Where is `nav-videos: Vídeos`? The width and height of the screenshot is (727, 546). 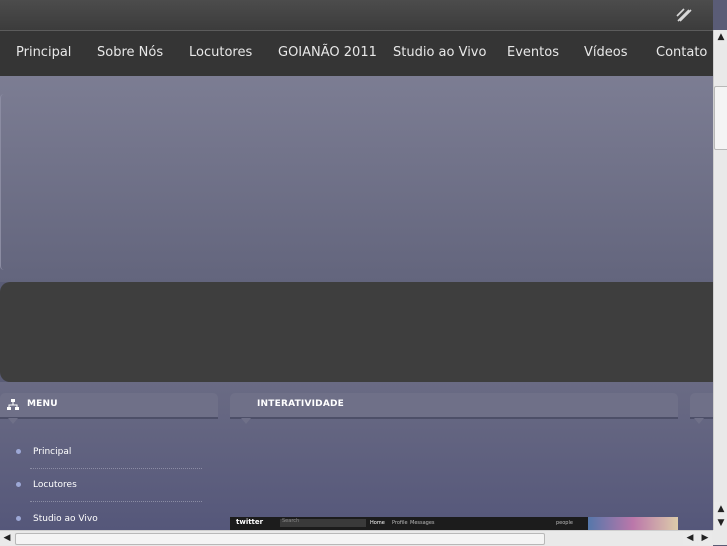 nav-videos: Vídeos is located at coordinates (605, 52).